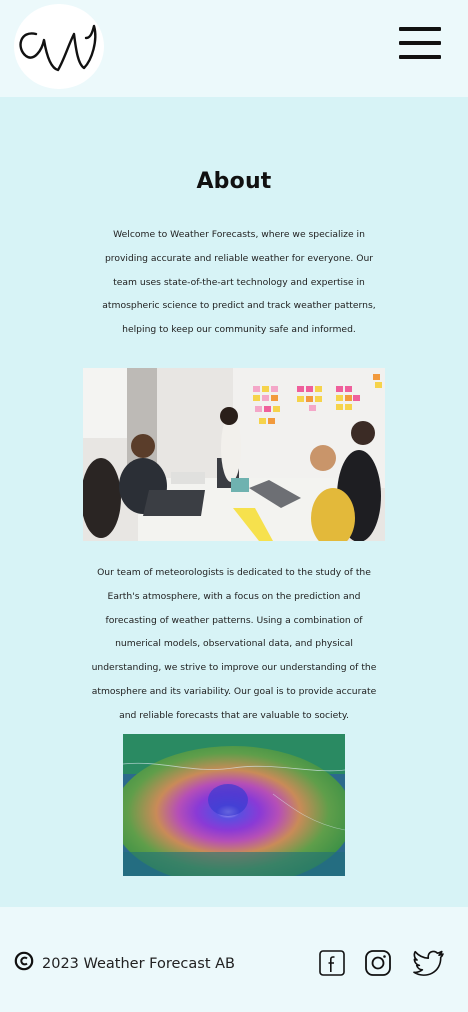 Image resolution: width=468 pixels, height=1012 pixels. What do you see at coordinates (332, 963) in the screenshot?
I see `facebook-icon` at bounding box center [332, 963].